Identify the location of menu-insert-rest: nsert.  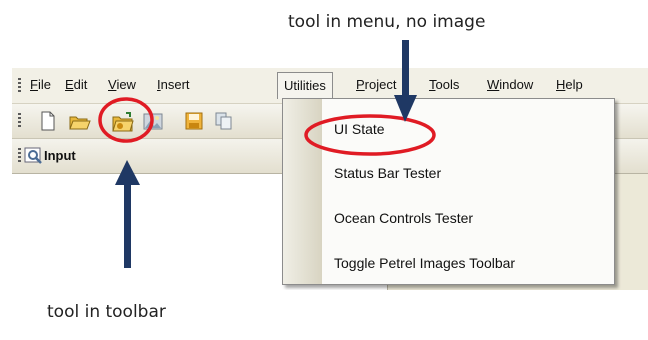
(175, 84).